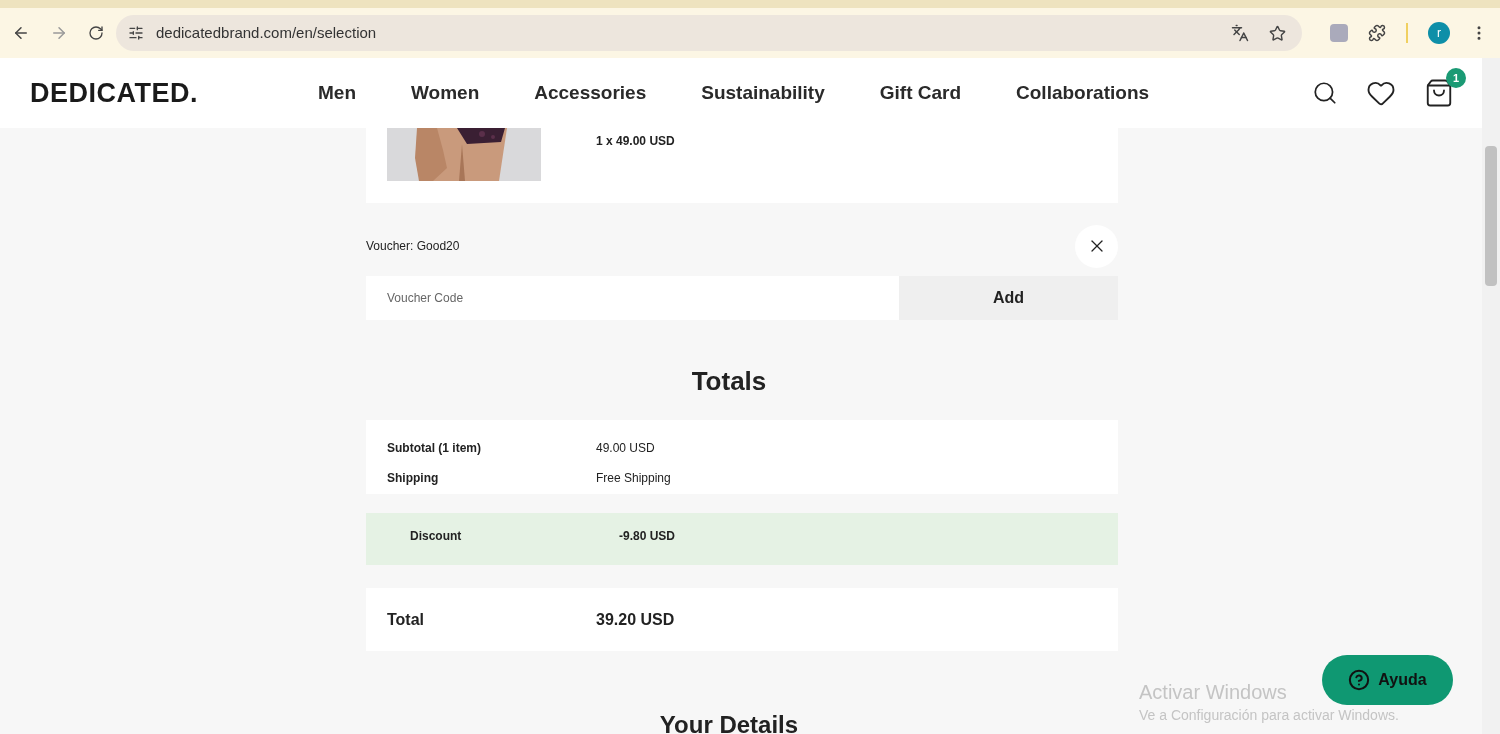  Describe the element at coordinates (21, 33) in the screenshot. I see `back-icon` at that location.